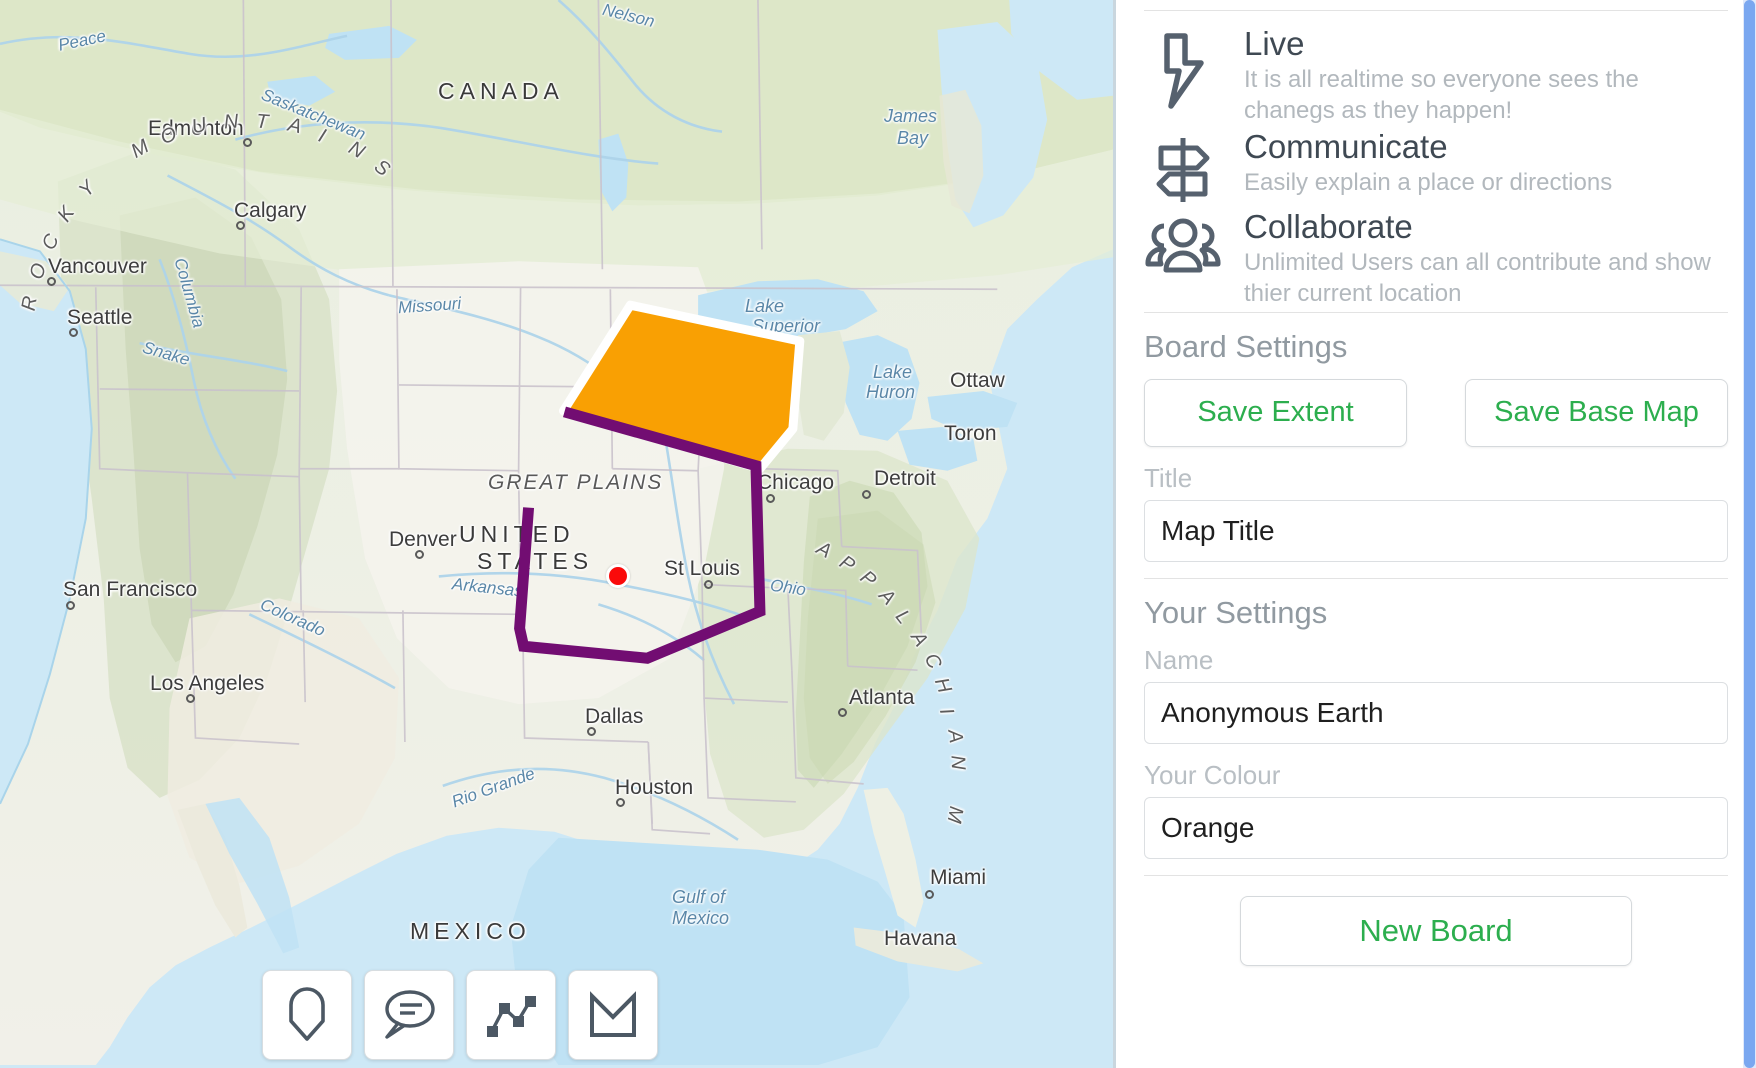 This screenshot has height=1068, width=1756. I want to click on new-board-row: New Board, so click(1436, 930).